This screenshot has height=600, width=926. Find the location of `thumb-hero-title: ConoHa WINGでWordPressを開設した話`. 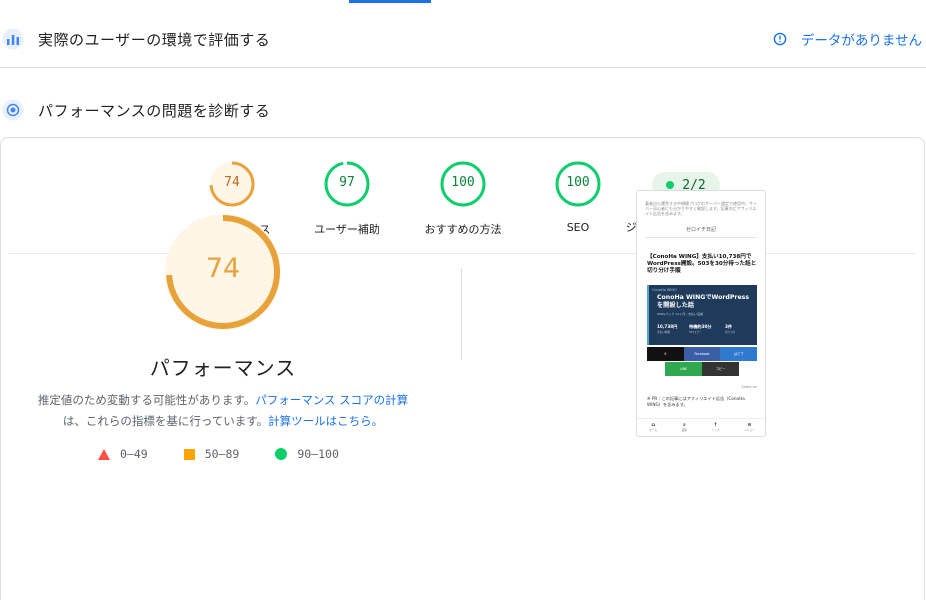

thumb-hero-title: ConoHa WINGでWordPressを開設した話 is located at coordinates (703, 301).